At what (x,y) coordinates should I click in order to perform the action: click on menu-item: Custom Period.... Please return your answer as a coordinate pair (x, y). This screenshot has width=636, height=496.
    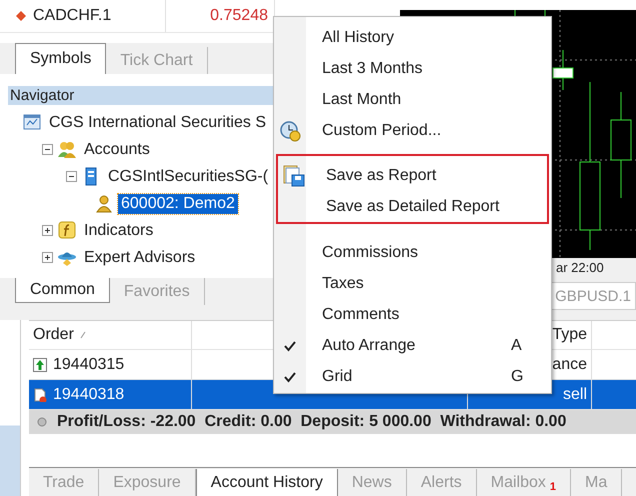
    Looking at the image, I should click on (412, 130).